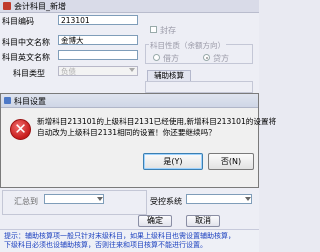 The width and height of the screenshot is (320, 252). I want to click on tip-line: 下级科目必须也设辅助核算，否则往来和项目核算不能进行设置。, so click(105, 245).